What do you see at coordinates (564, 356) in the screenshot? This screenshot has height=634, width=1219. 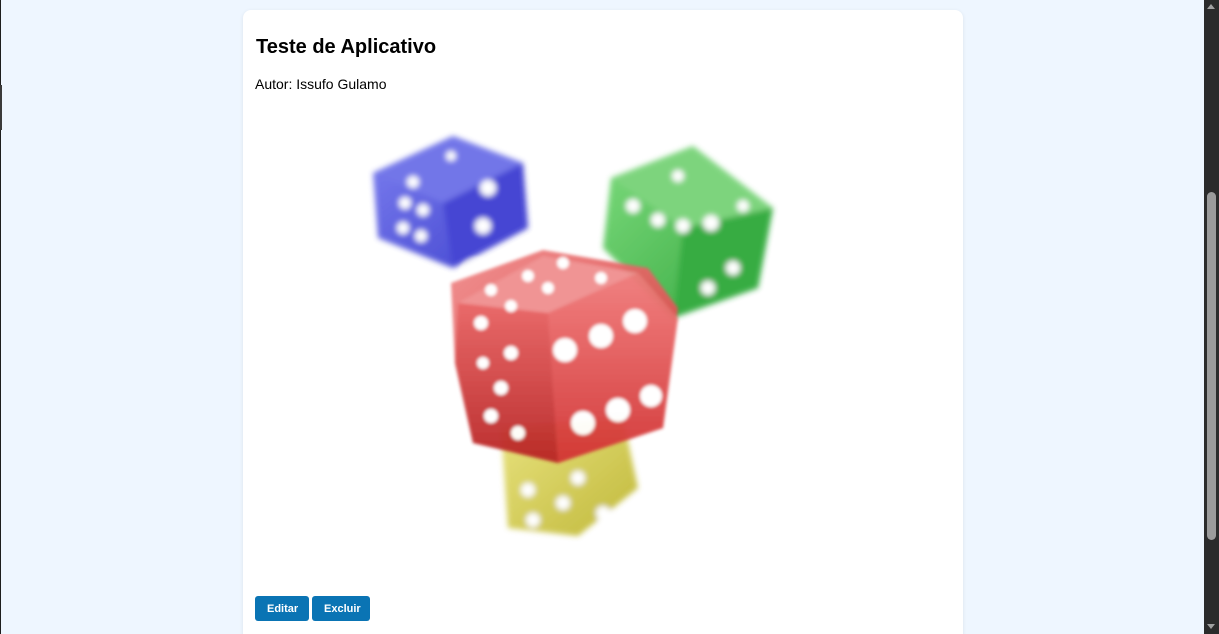 I see `red-die` at bounding box center [564, 356].